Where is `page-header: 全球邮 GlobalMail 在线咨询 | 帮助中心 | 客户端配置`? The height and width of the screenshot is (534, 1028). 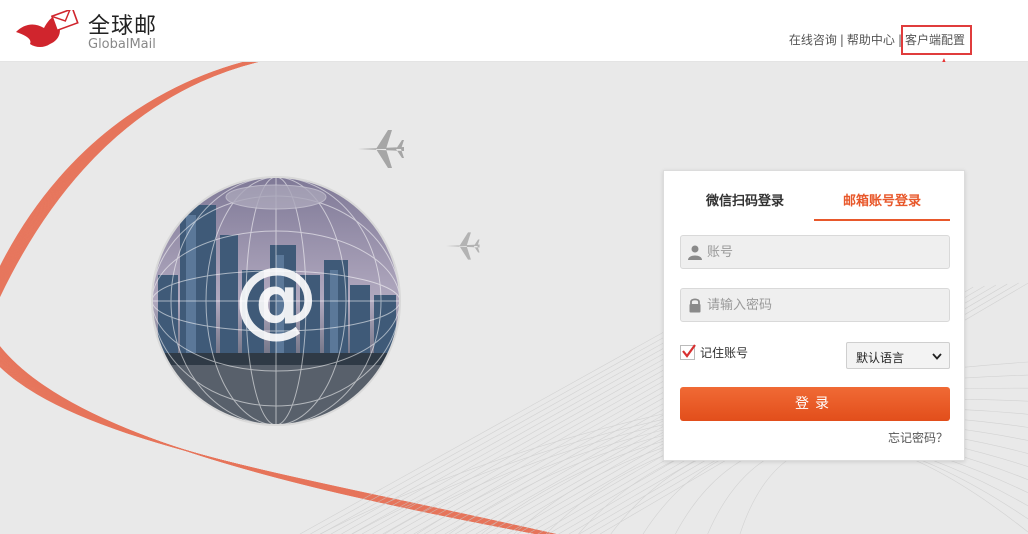 page-header: 全球邮 GlobalMail 在线咨询 | 帮助中心 | 客户端配置 is located at coordinates (514, 31).